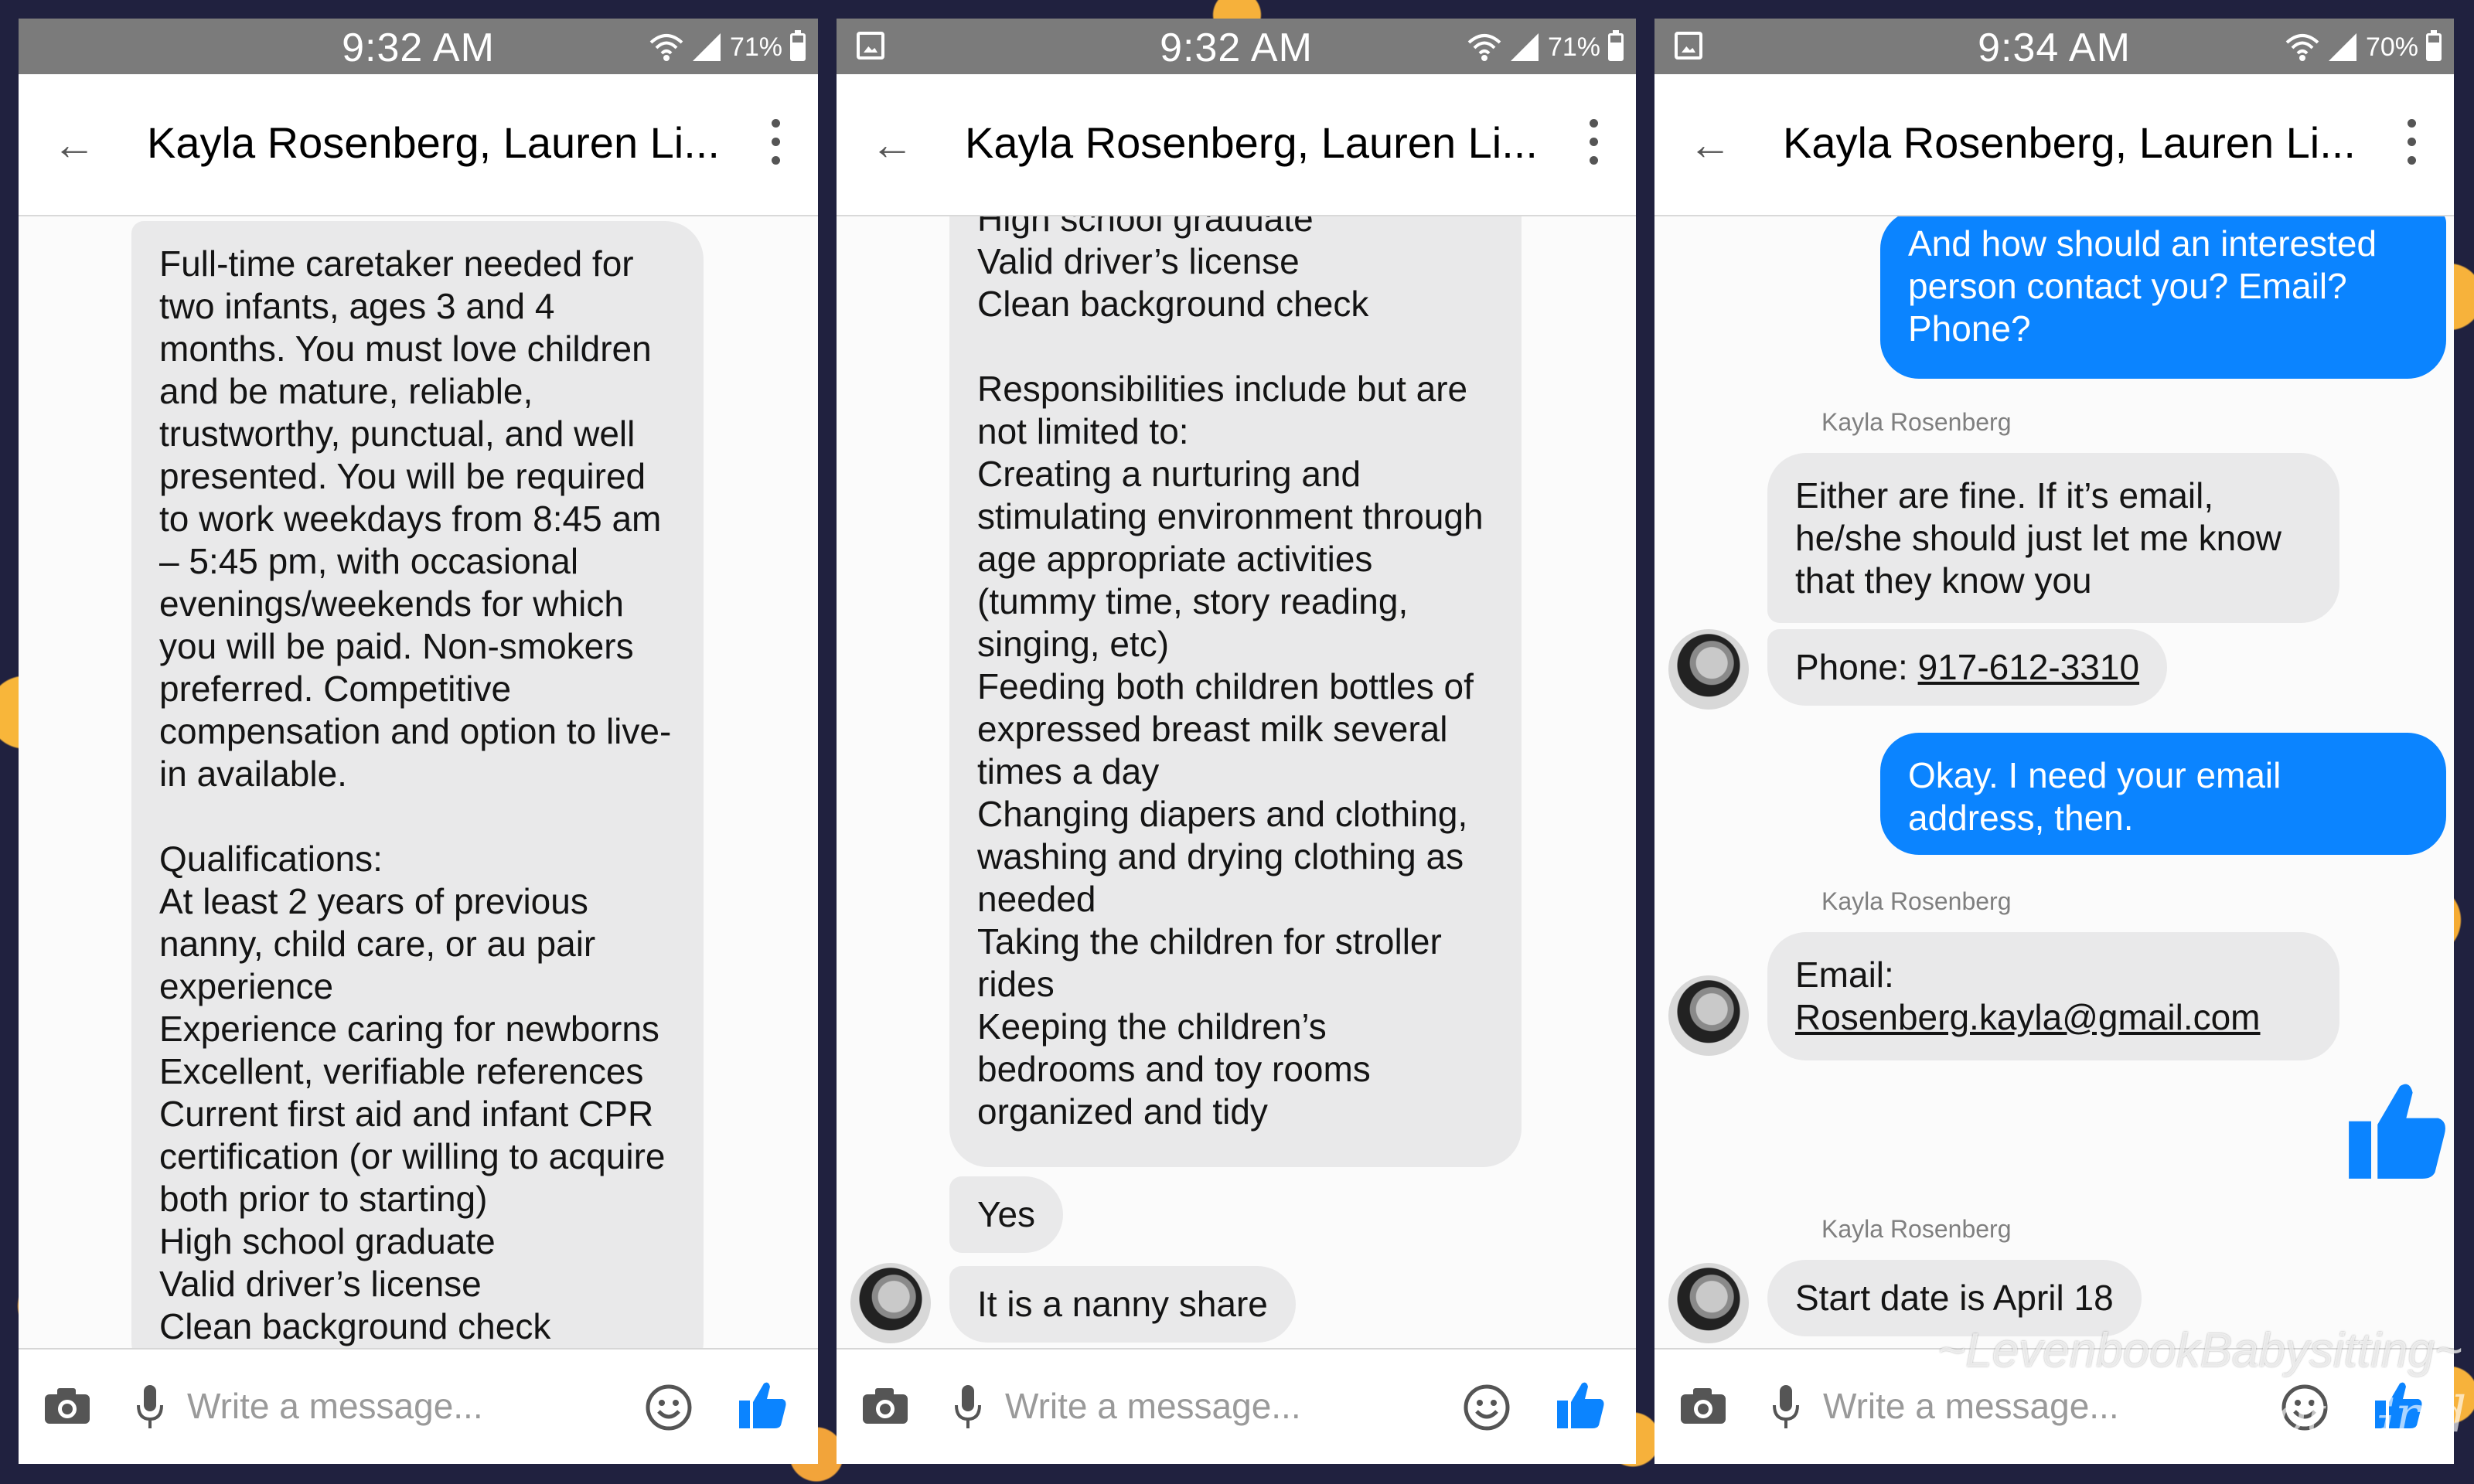  I want to click on email-label: Email:, so click(1844, 975).